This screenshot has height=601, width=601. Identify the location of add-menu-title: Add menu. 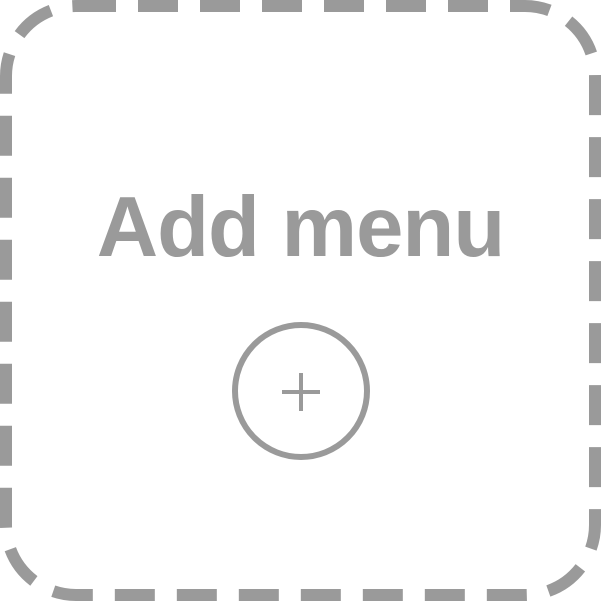
(301, 227).